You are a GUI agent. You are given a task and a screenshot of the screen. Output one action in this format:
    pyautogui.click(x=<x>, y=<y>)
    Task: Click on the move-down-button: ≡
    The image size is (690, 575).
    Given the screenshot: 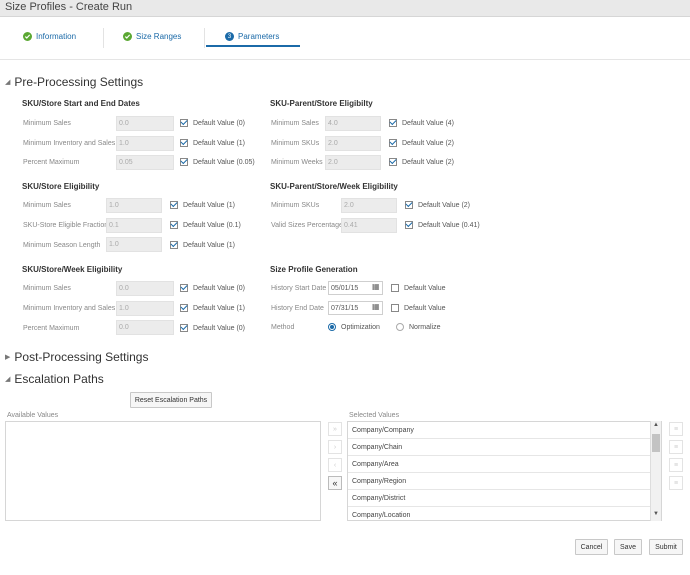 What is the action you would take?
    pyautogui.click(x=676, y=465)
    